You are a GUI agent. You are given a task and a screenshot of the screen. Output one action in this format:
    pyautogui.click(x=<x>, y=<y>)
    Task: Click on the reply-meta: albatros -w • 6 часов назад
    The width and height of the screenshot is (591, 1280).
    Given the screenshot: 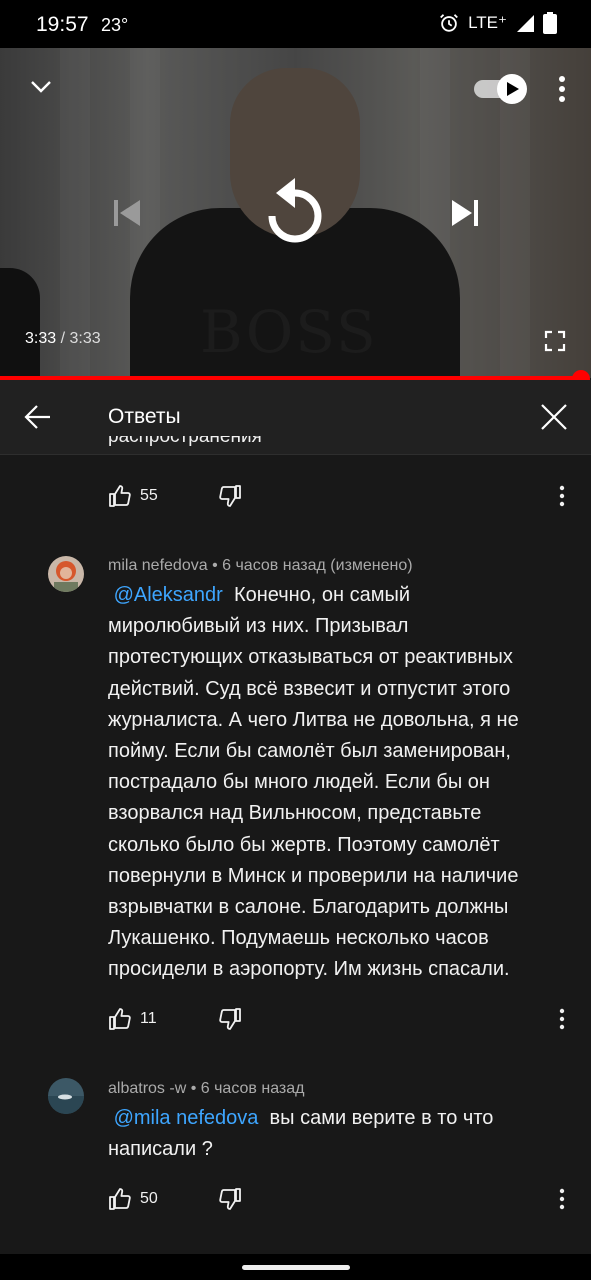 What is the action you would take?
    pyautogui.click(x=206, y=1088)
    